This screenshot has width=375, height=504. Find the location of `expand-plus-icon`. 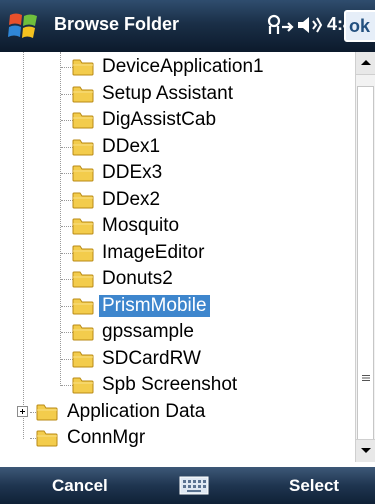

expand-plus-icon is located at coordinates (22, 411).